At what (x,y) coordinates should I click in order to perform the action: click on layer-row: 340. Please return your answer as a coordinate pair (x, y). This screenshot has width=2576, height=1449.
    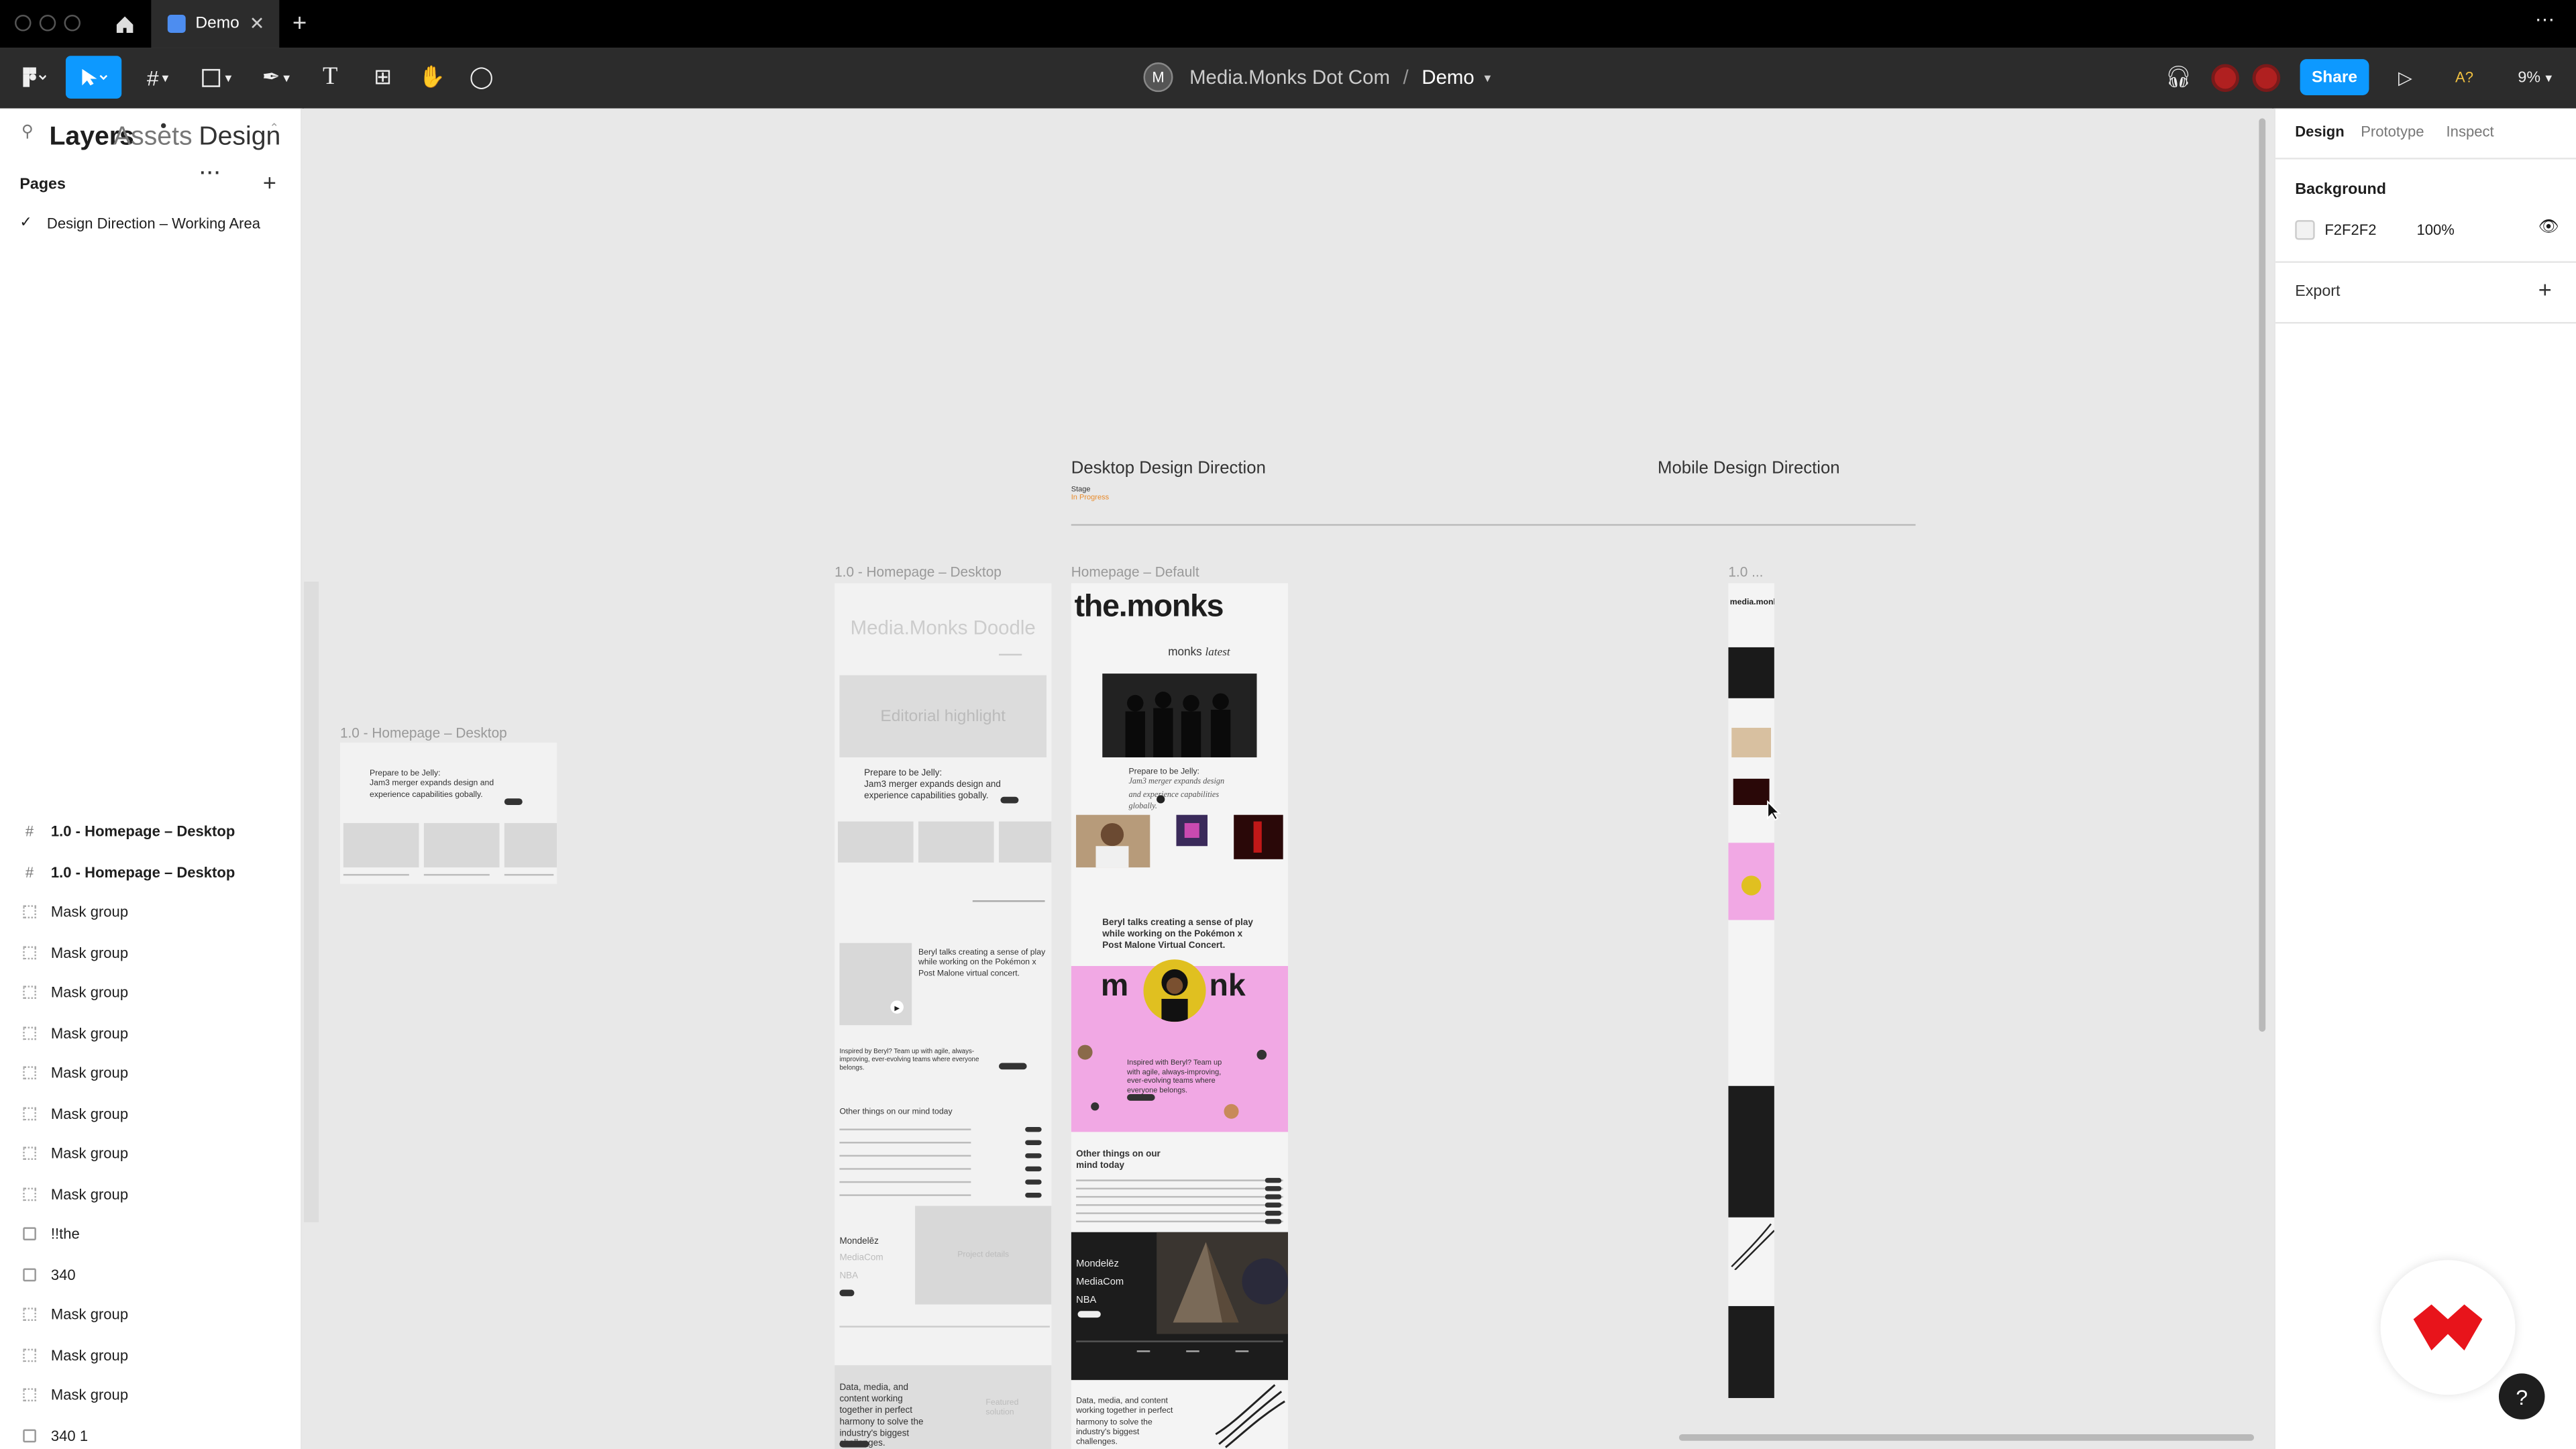
    Looking at the image, I should click on (151, 1274).